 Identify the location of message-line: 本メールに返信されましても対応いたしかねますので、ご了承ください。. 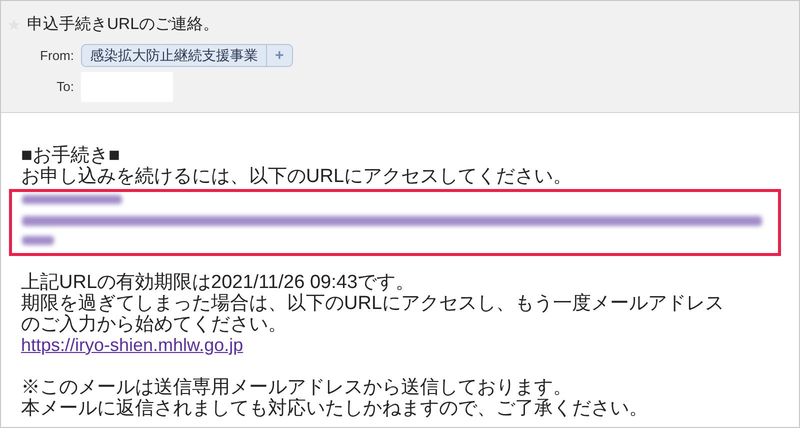
(334, 408).